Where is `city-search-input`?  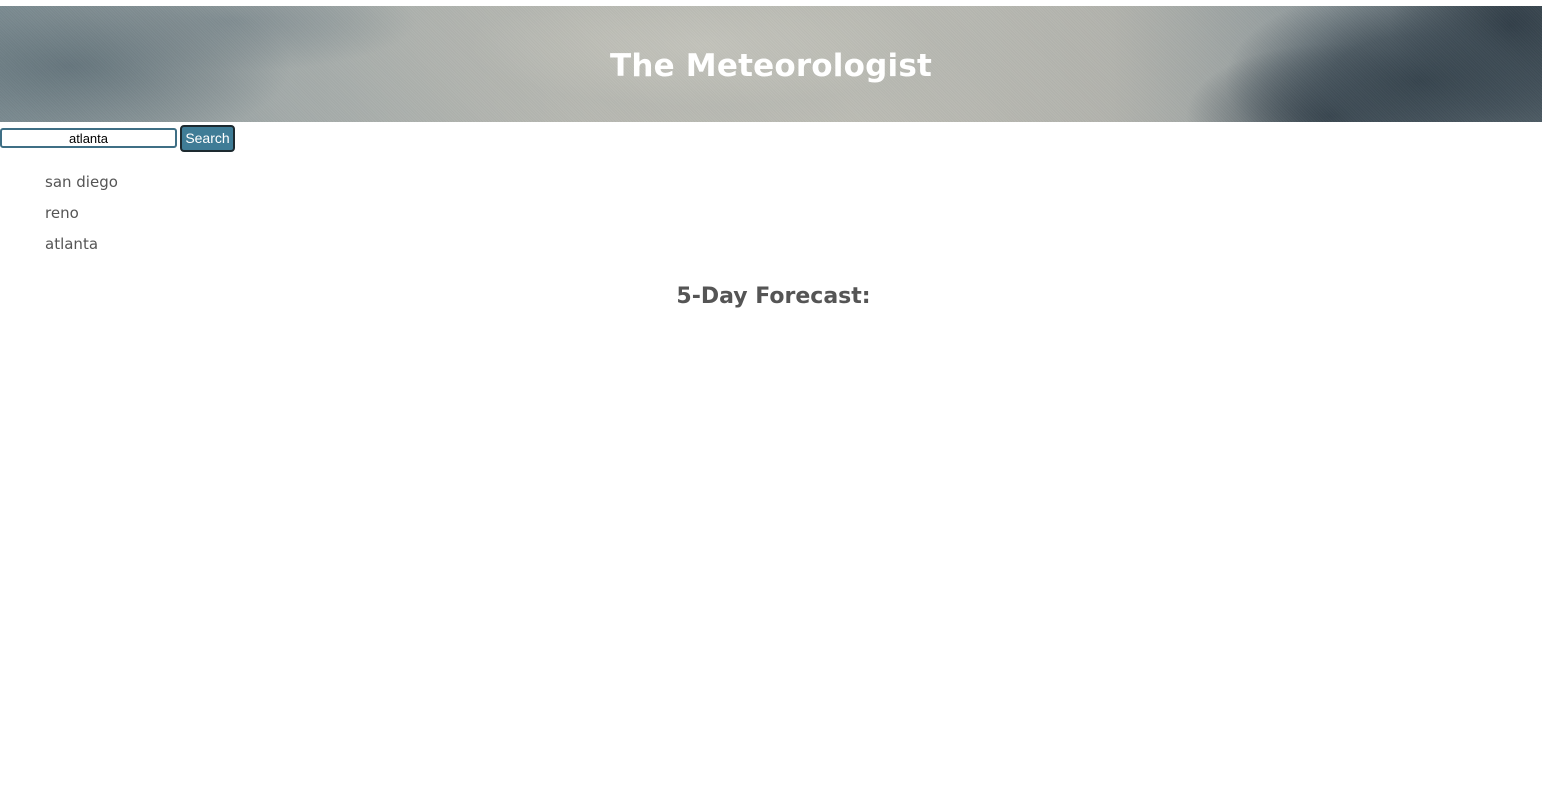
city-search-input is located at coordinates (88, 138).